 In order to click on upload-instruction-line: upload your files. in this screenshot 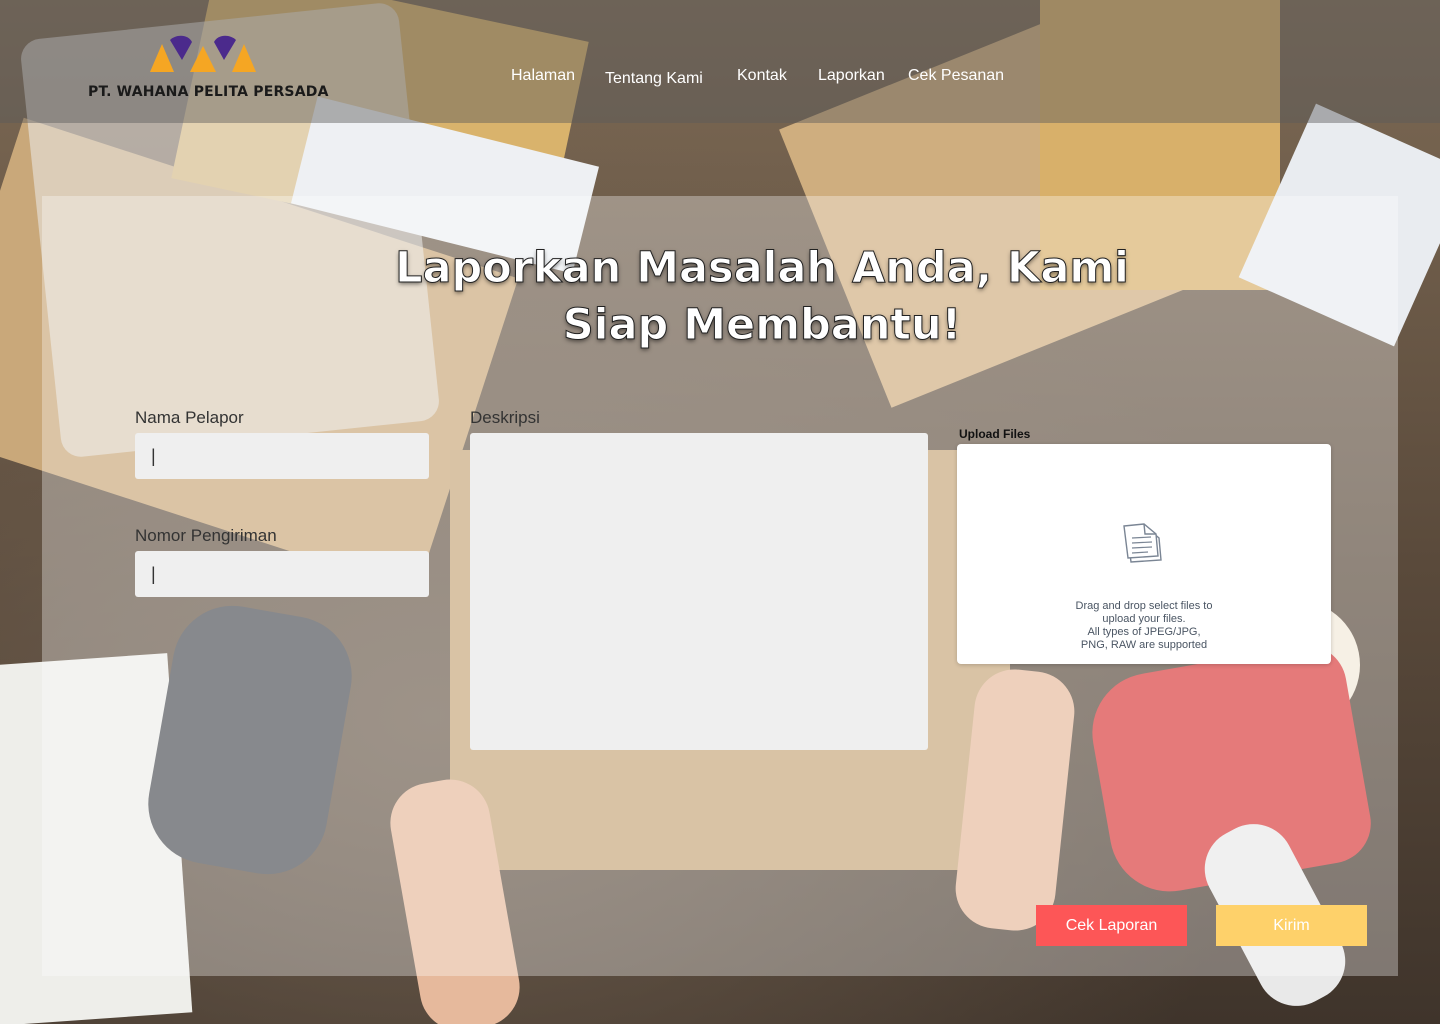, I will do `click(1144, 619)`.